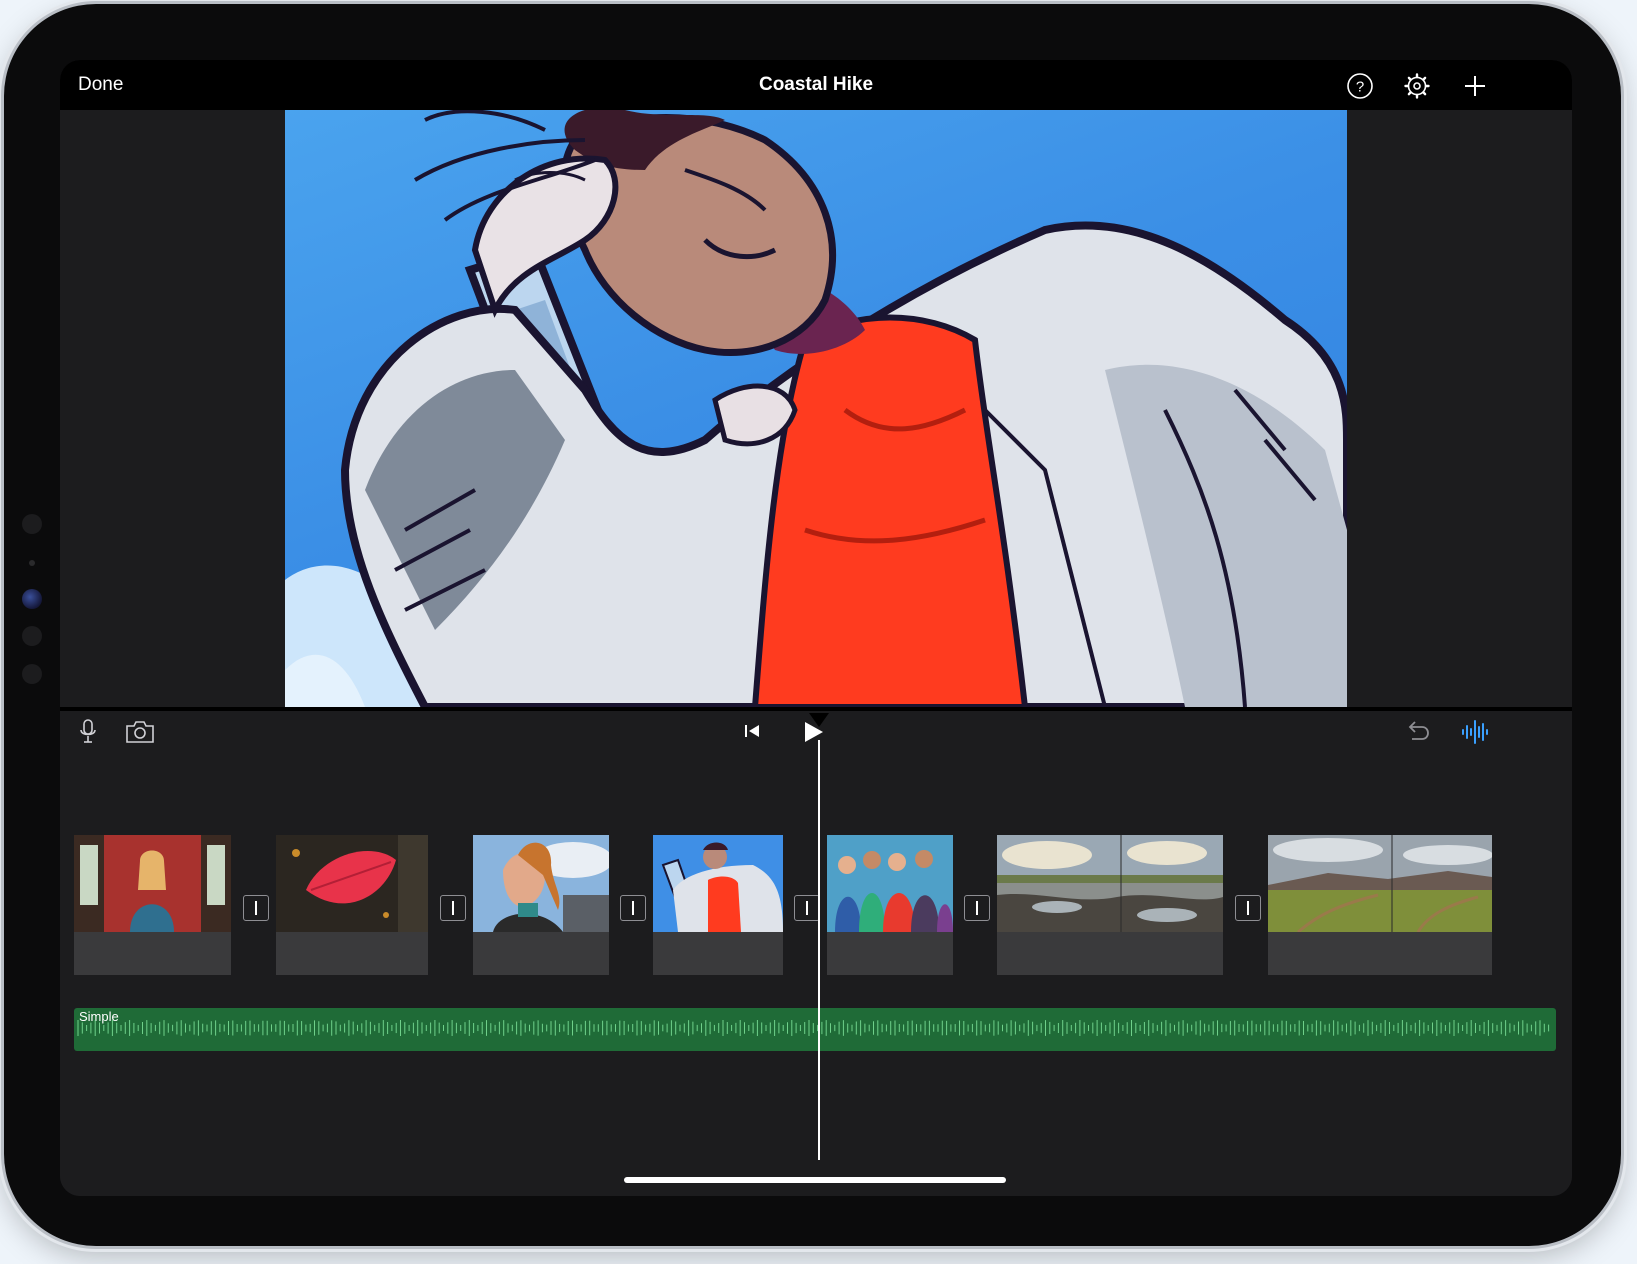  I want to click on audio-track: Simple, so click(815, 1029).